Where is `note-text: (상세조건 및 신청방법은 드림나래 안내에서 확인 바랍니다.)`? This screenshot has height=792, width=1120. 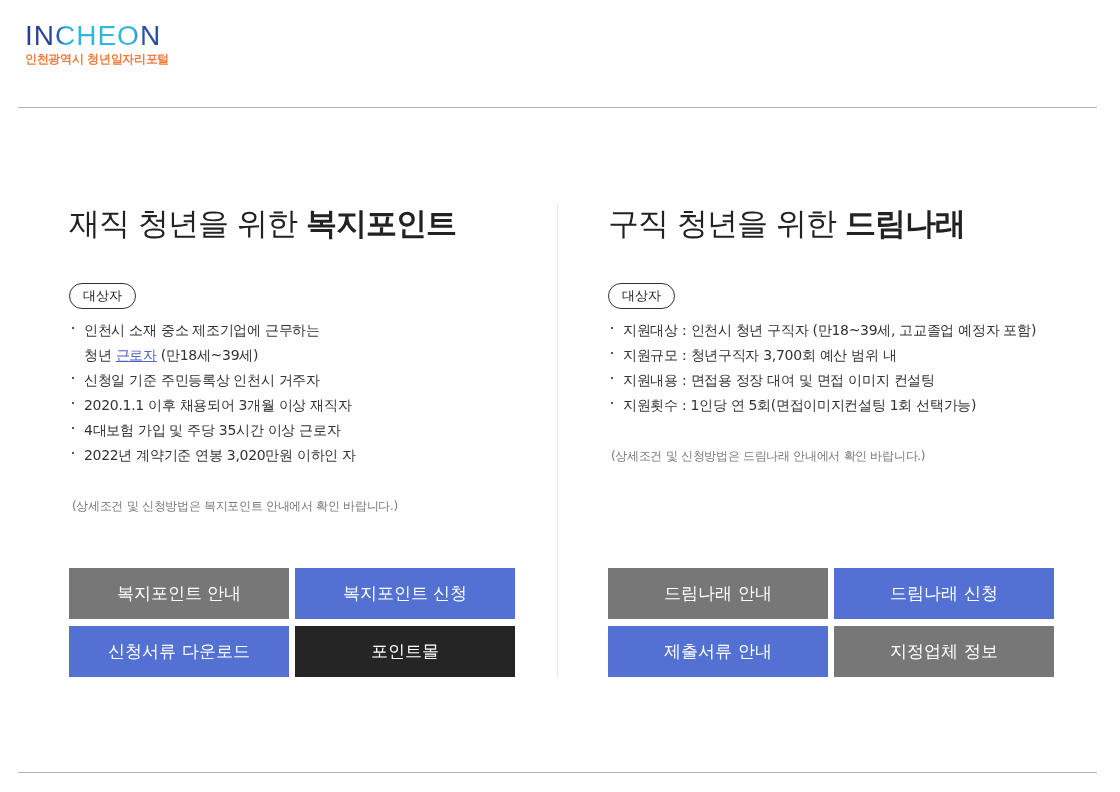 note-text: (상세조건 및 신청방법은 드림나래 안내에서 확인 바랍니다.) is located at coordinates (768, 456).